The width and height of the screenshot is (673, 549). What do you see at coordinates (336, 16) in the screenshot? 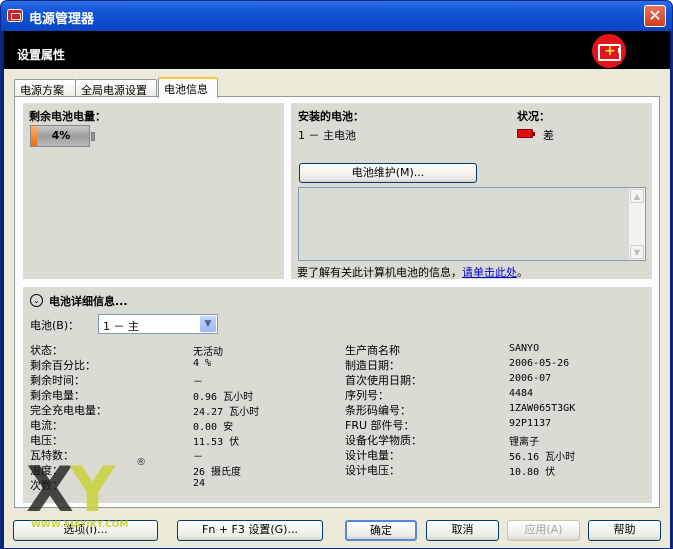
I see `title-bar: 电源管理器 ✕` at bounding box center [336, 16].